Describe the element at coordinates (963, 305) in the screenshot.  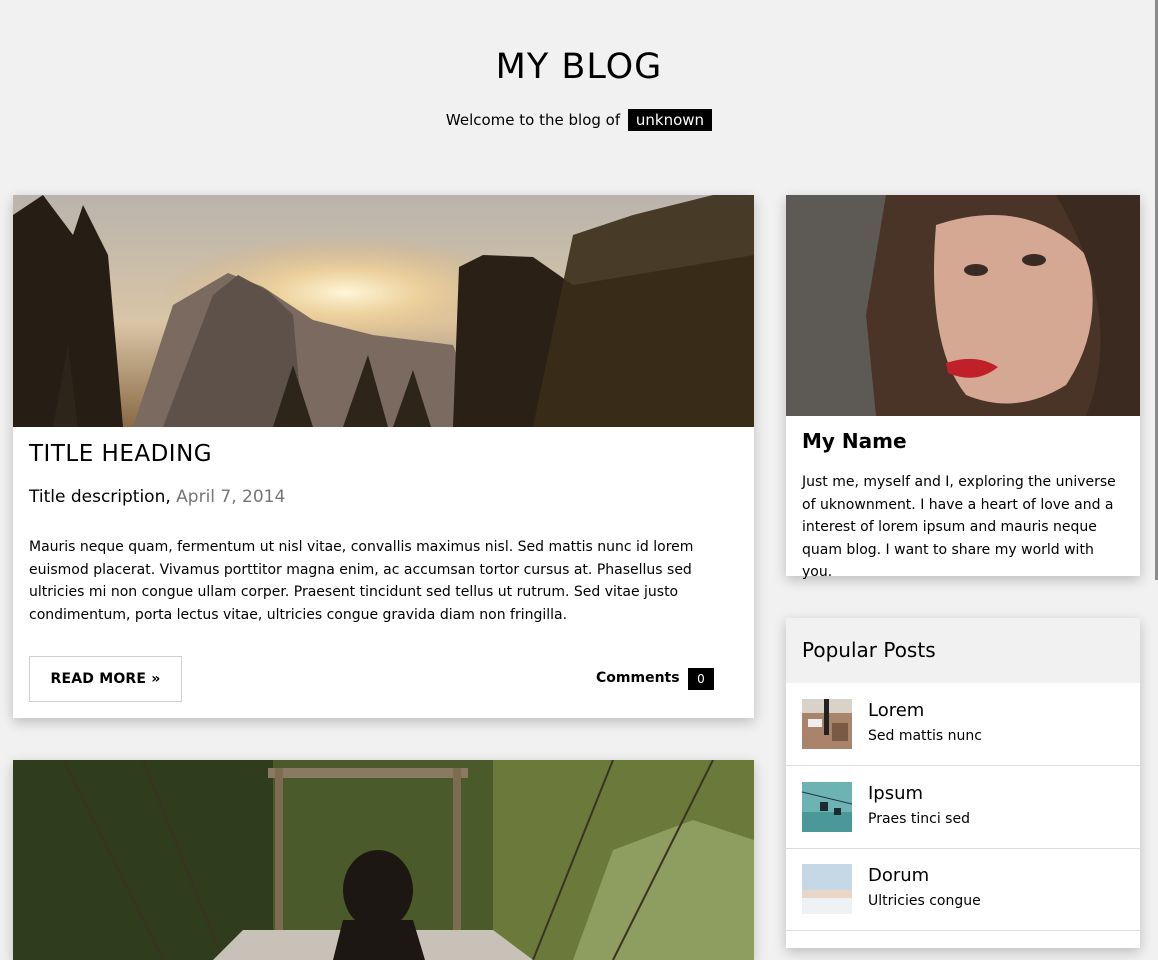
I see `profile-photo` at that location.